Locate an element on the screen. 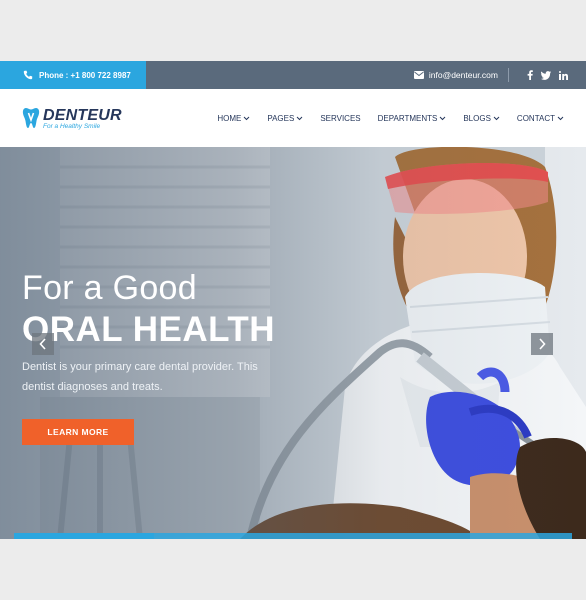 This screenshot has height=600, width=586. hero-title-line1: For a Good is located at coordinates (109, 288).